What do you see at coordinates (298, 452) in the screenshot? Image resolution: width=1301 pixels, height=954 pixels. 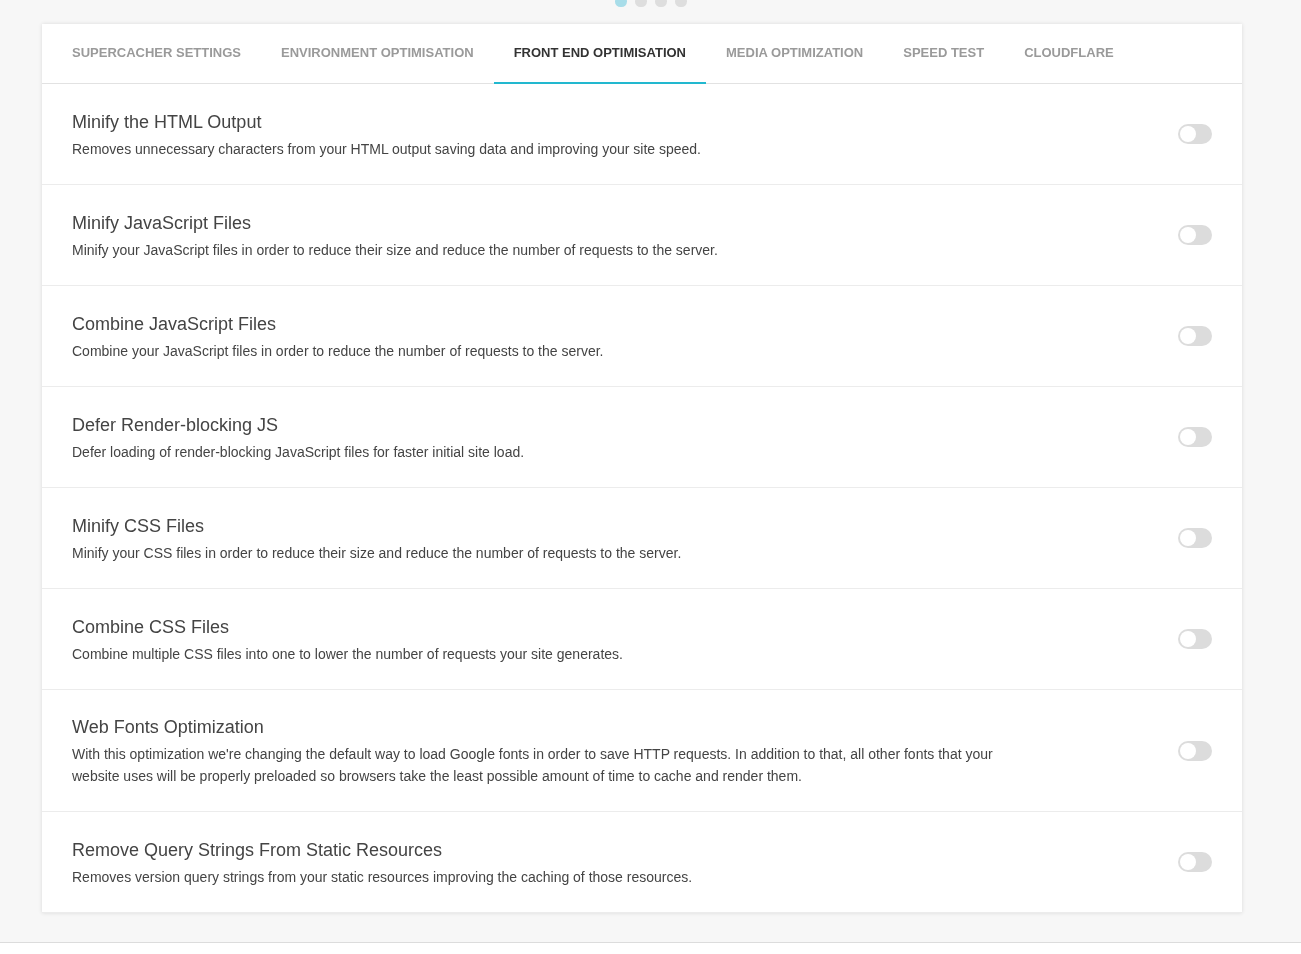 I see `setting-description: Defer loading of render-blocking JavaScript files for faster initial site load.` at bounding box center [298, 452].